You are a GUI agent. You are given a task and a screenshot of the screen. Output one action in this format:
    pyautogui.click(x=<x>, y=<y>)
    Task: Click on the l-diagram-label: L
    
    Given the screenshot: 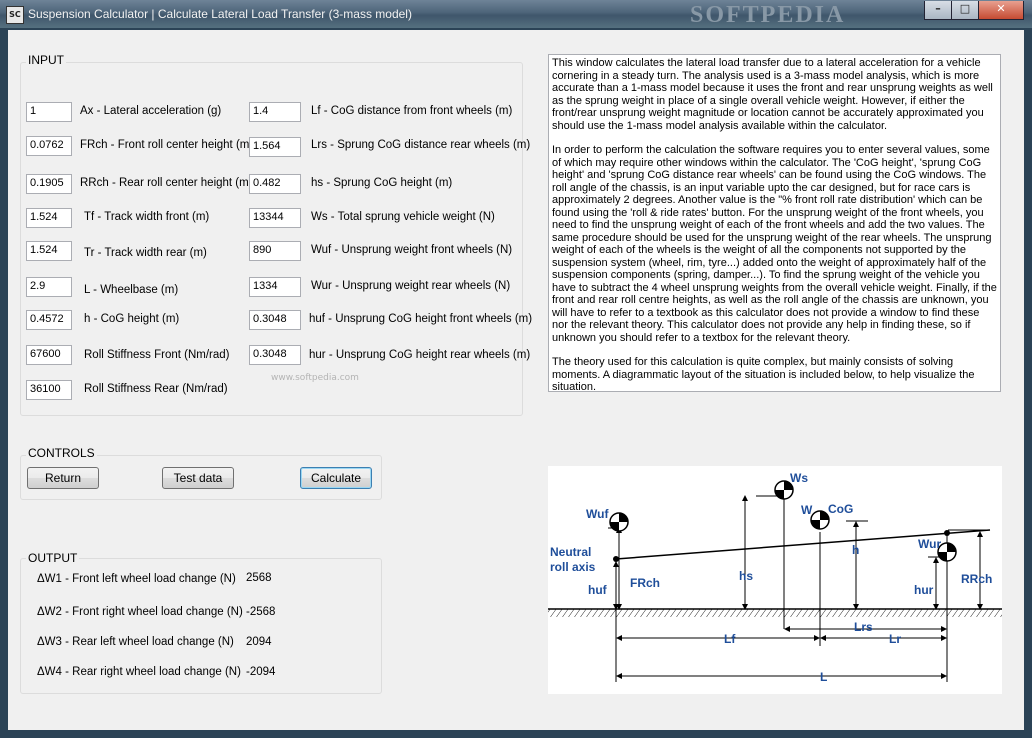 What is the action you would take?
    pyautogui.click(x=823, y=677)
    